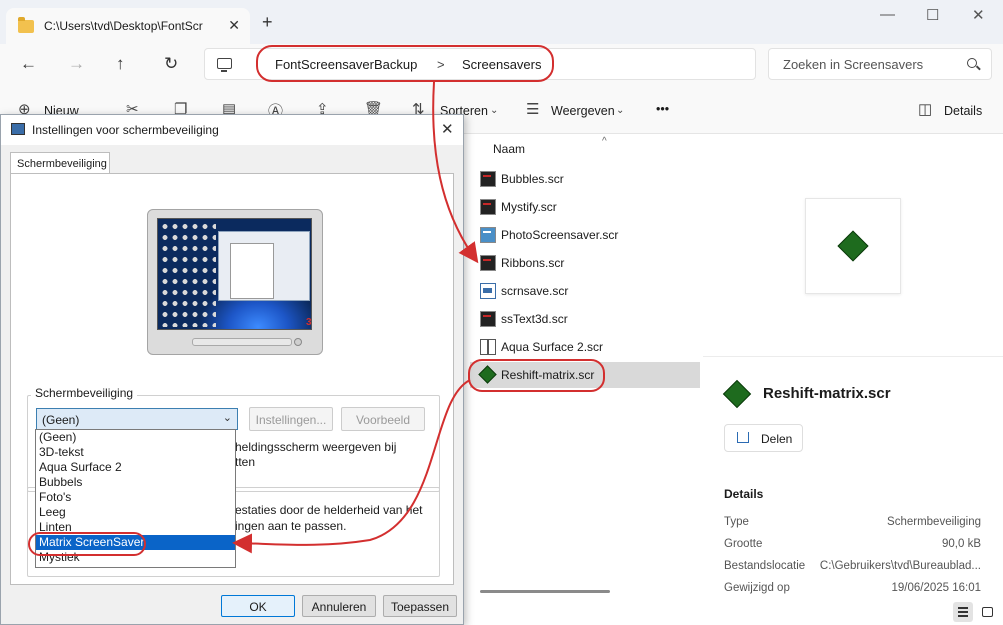  I want to click on scrnsave-icon, so click(488, 291).